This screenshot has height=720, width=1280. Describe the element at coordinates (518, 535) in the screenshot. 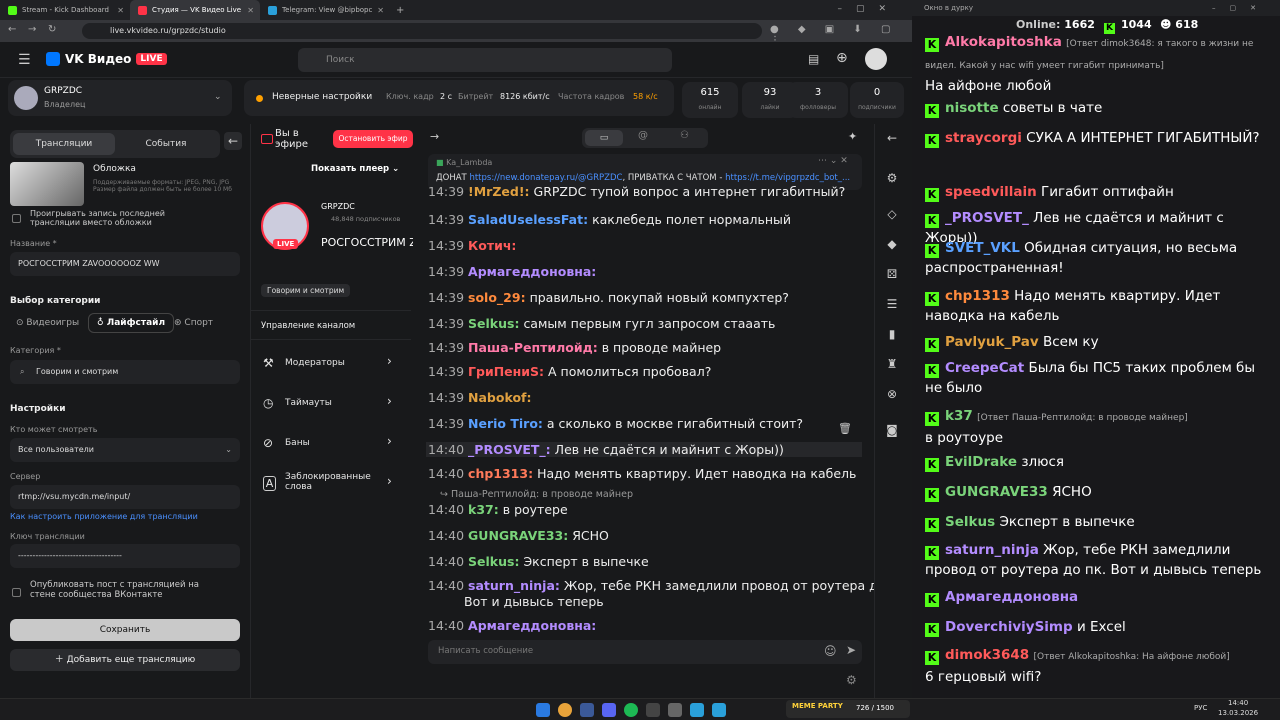

I see `message-user: GUNGRAVE33:` at that location.